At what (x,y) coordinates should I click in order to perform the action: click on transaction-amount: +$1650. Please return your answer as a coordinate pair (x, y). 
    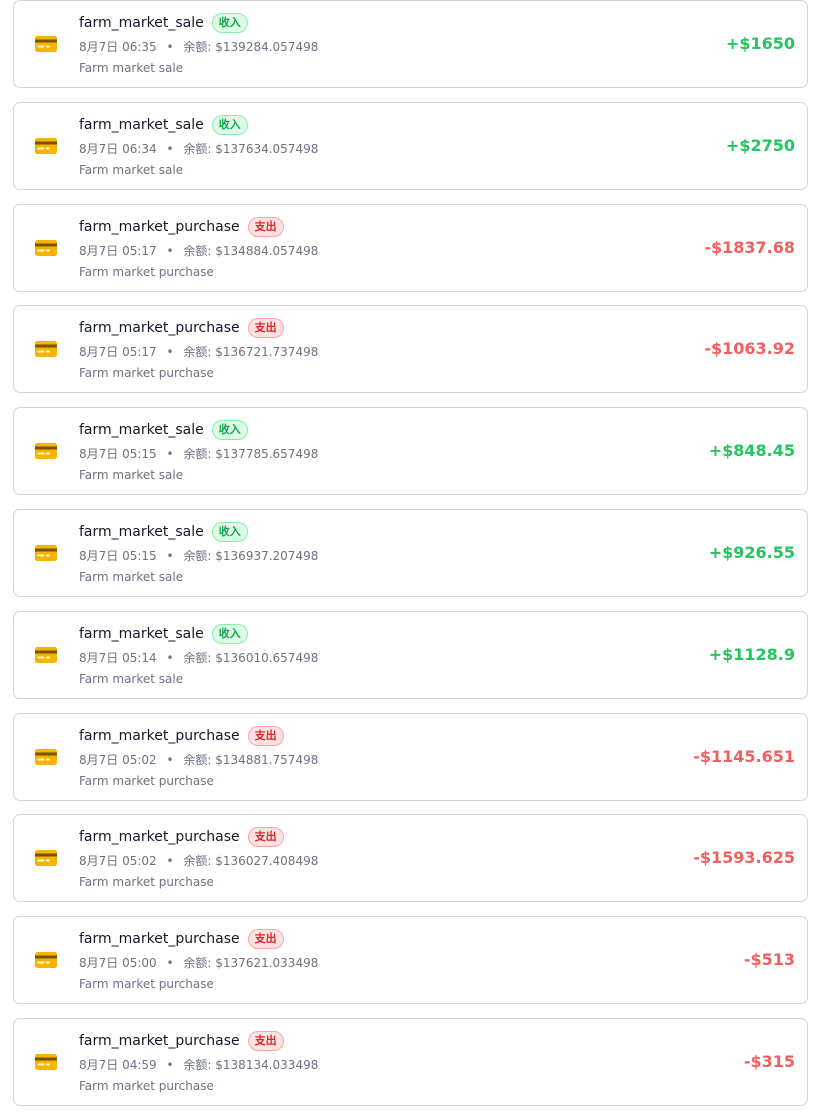
    Looking at the image, I should click on (760, 43).